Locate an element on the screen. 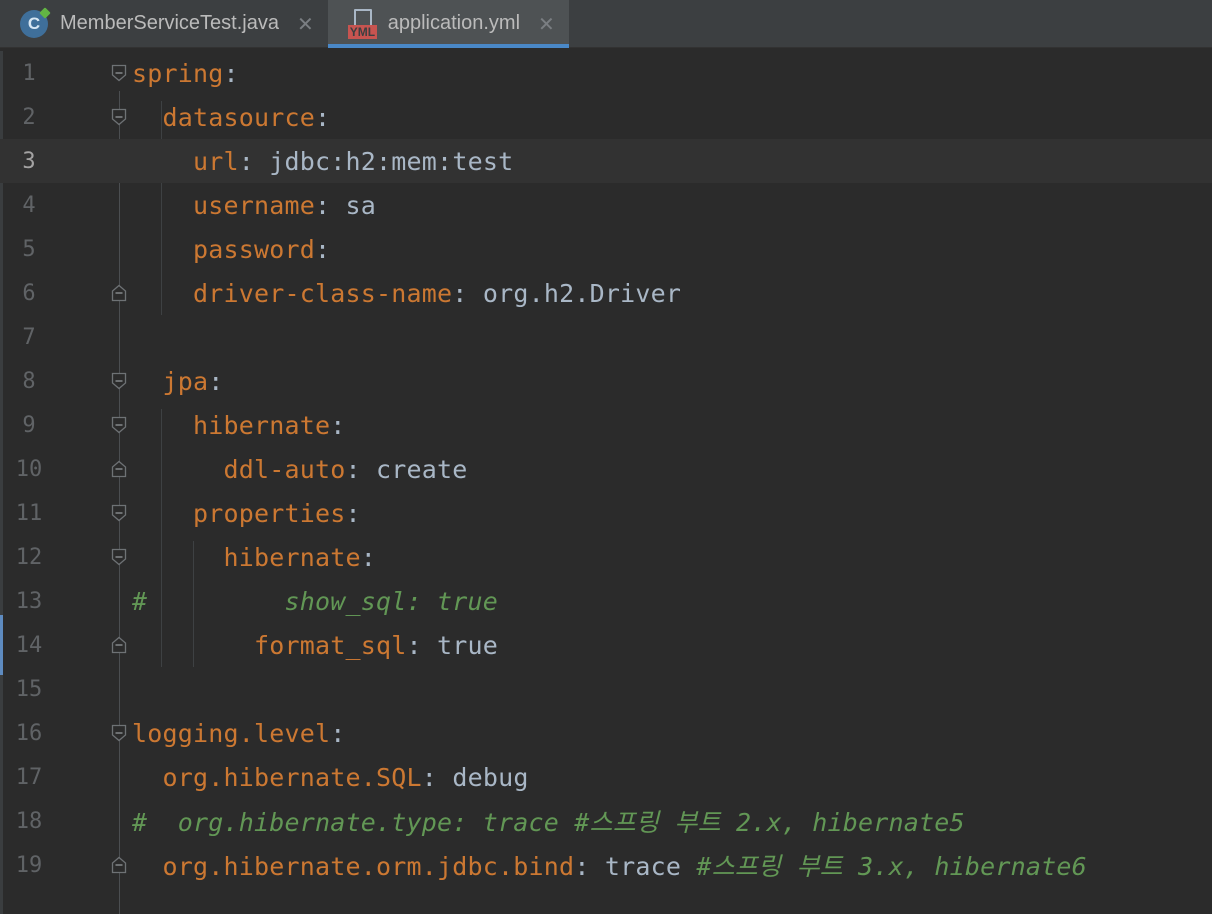 This screenshot has width=1212, height=914. code-text: jpa: is located at coordinates (178, 381).